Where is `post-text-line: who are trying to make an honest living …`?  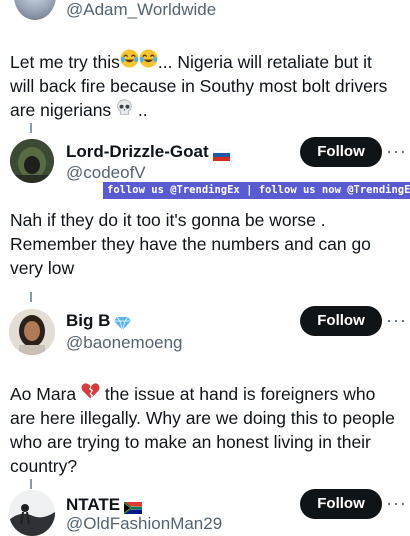
post-text-line: who are trying to make an honest living … is located at coordinates (190, 442).